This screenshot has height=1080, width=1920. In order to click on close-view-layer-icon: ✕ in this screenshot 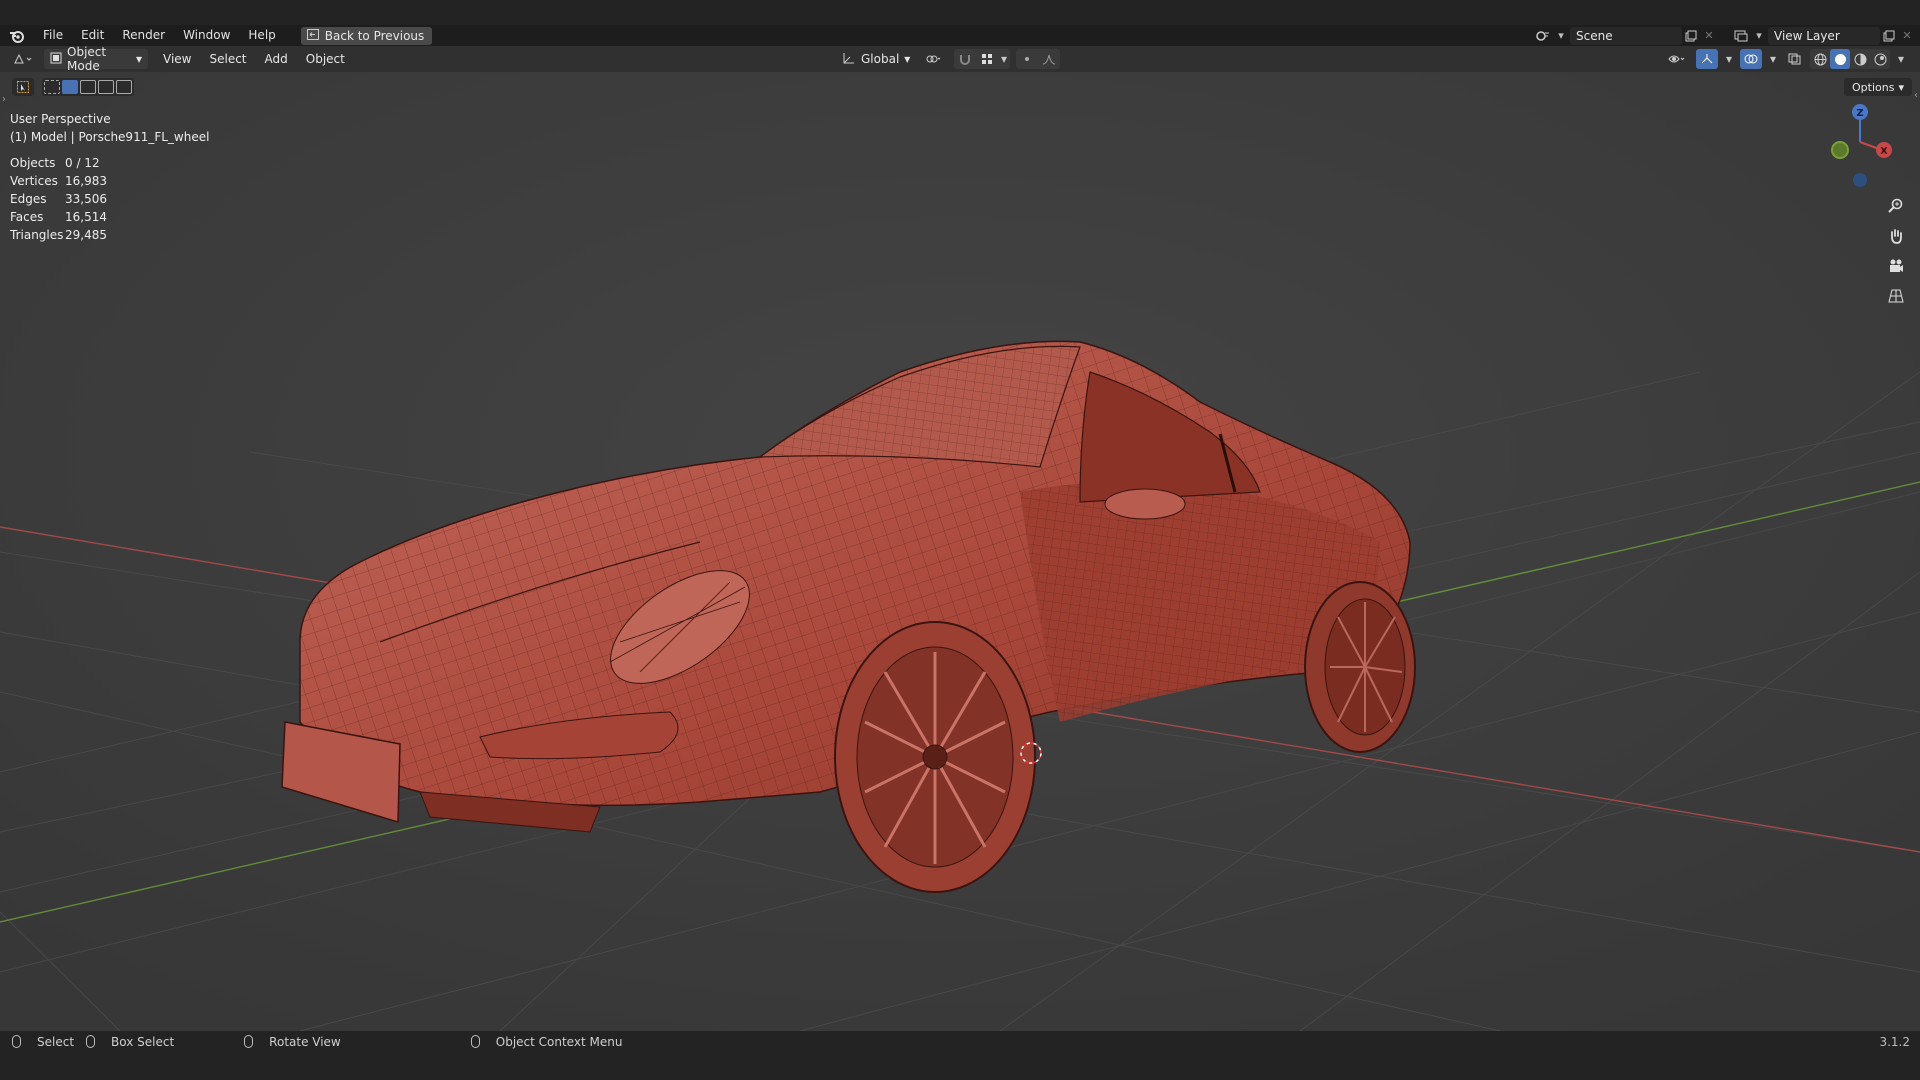, I will do `click(1907, 36)`.